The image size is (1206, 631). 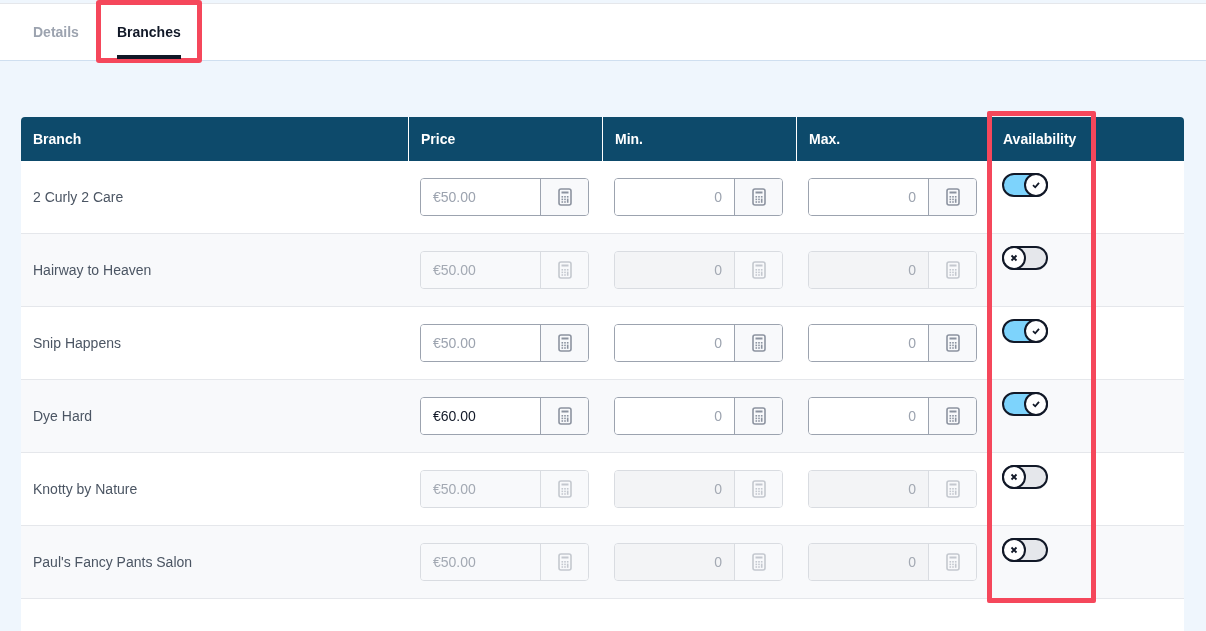 What do you see at coordinates (629, 139) in the screenshot?
I see `column-header: Min.` at bounding box center [629, 139].